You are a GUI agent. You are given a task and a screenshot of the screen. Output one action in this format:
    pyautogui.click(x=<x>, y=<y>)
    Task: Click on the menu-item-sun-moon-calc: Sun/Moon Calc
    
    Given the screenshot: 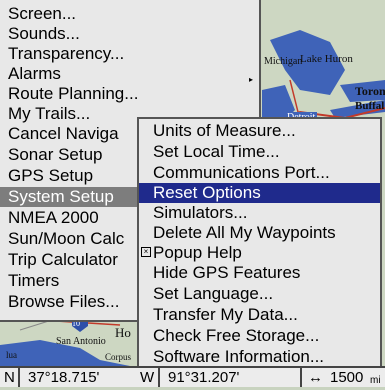 What is the action you would take?
    pyautogui.click(x=66, y=239)
    